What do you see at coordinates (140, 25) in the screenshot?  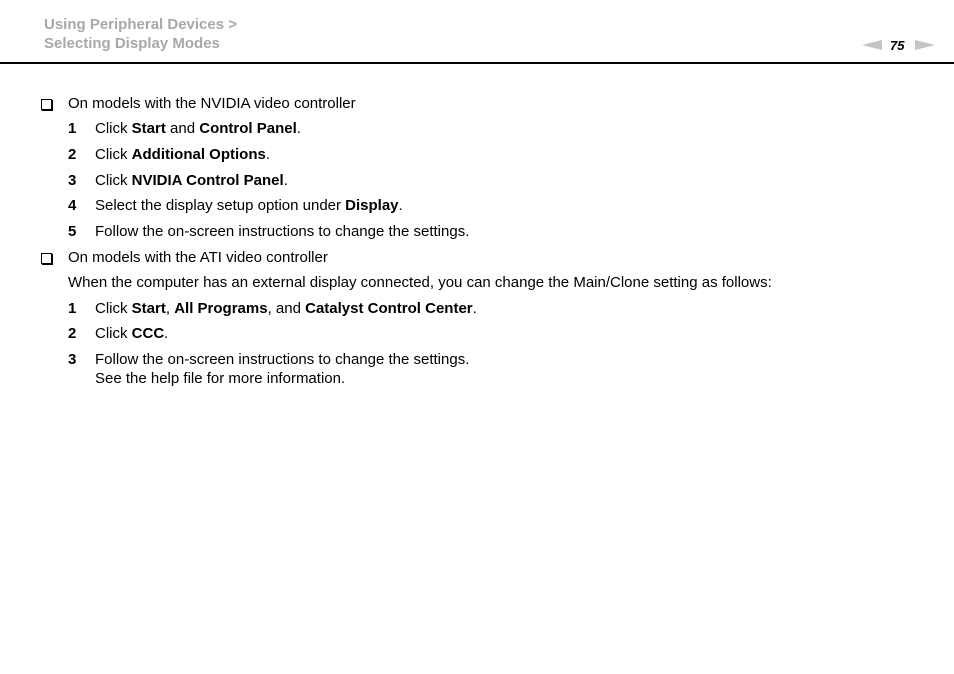 I see `breadcrumb-parent: Using Peripheral Devices >` at bounding box center [140, 25].